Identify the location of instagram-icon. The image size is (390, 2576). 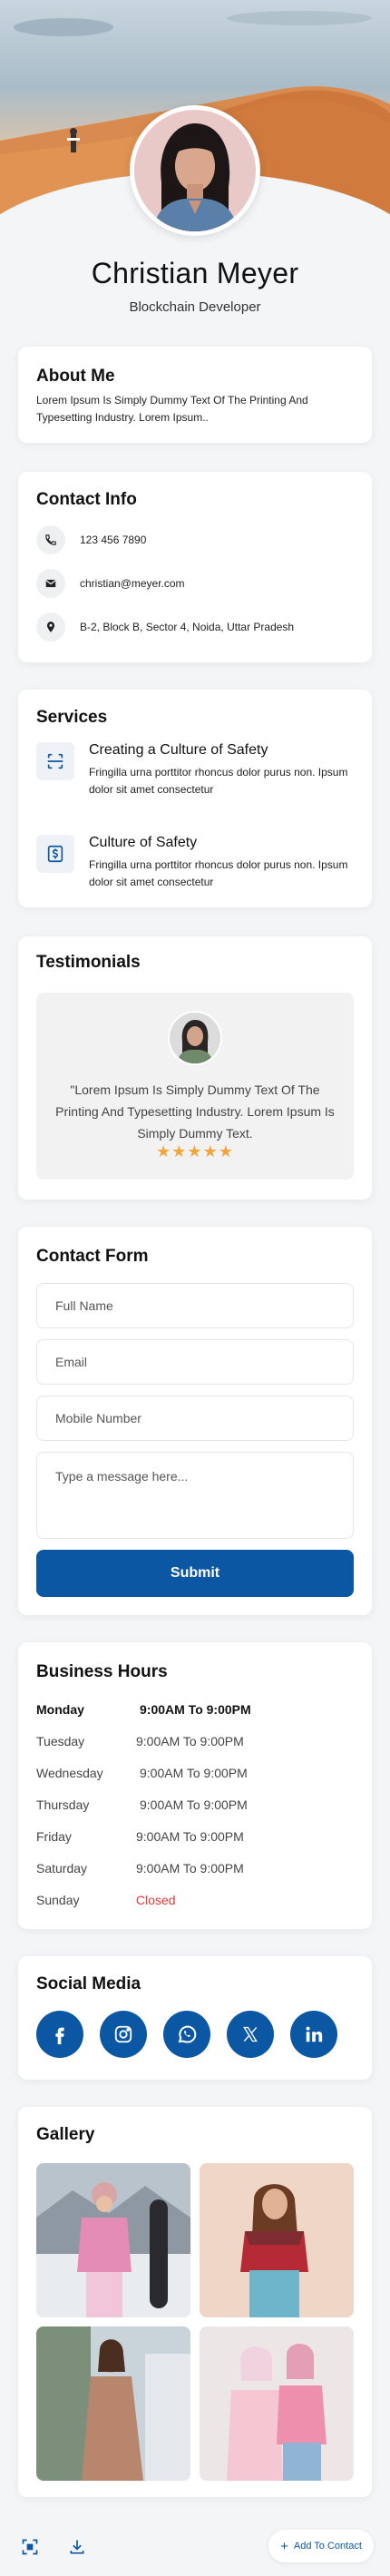
(124, 2034).